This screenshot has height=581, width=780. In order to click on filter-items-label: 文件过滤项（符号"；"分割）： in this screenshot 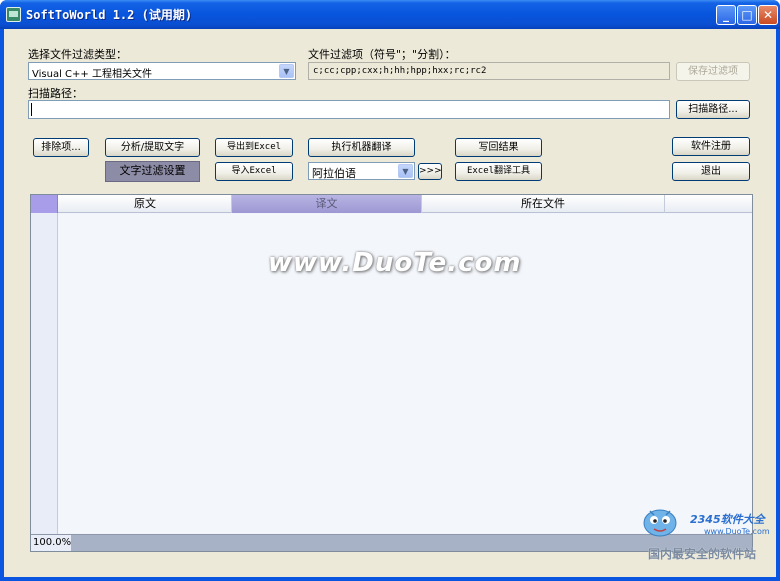, I will do `click(382, 54)`.